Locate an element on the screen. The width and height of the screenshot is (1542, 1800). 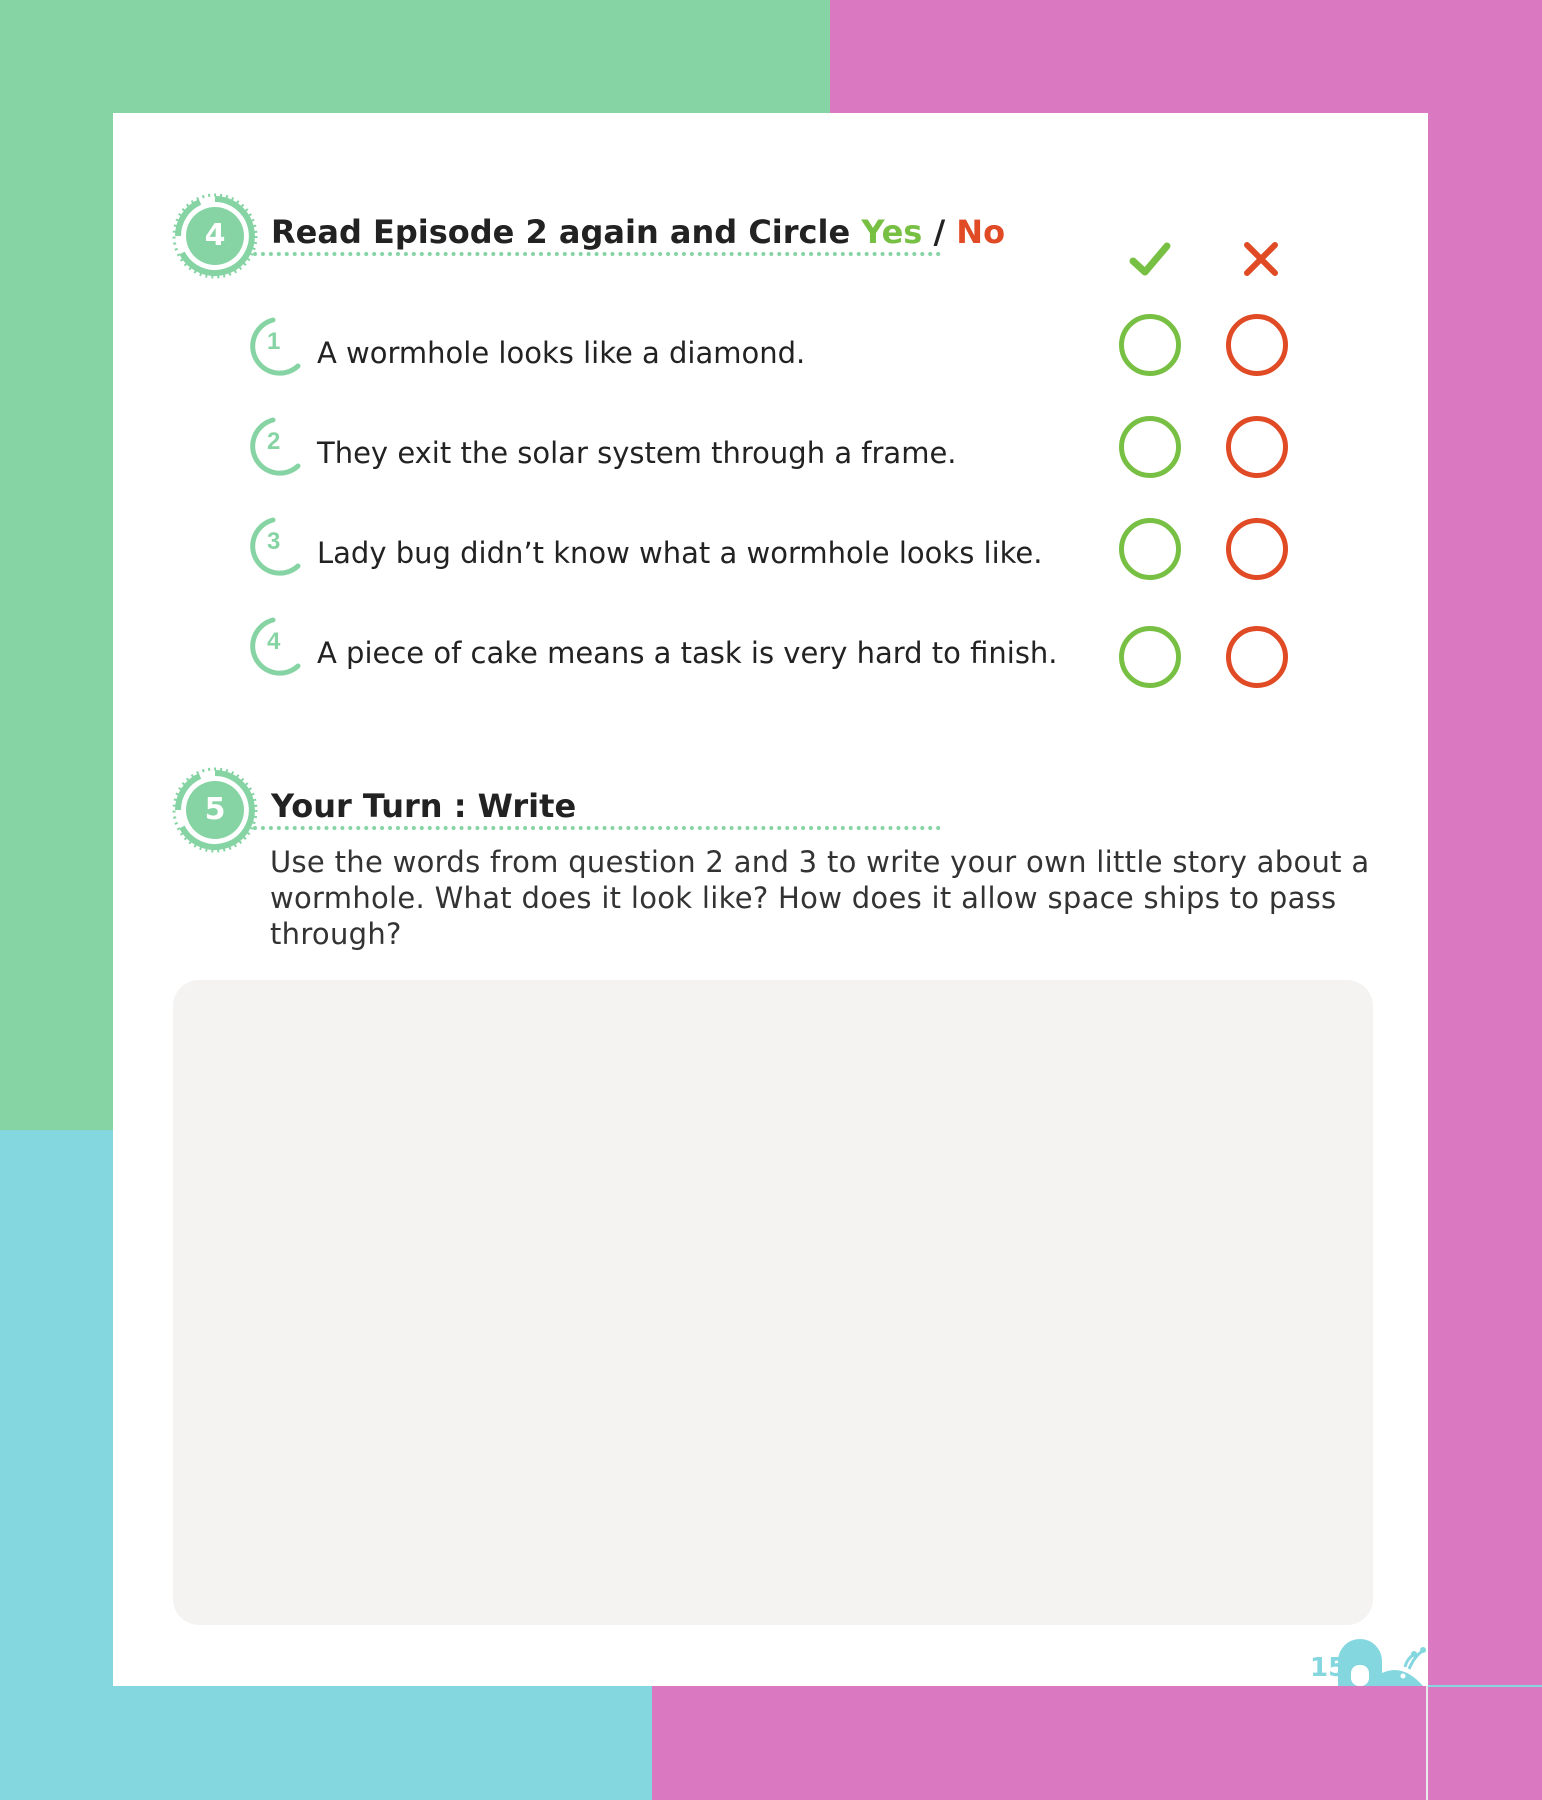
snail-mascot-icon is located at coordinates (1382, 1662).